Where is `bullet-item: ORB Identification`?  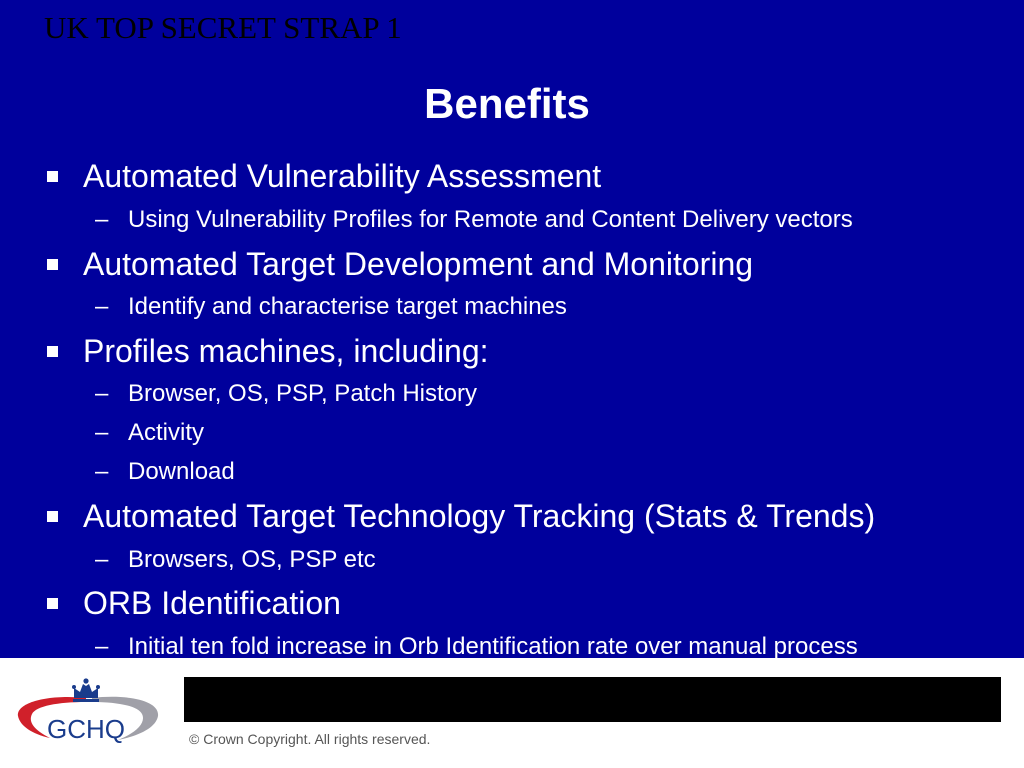
bullet-item: ORB Identification is located at coordinates (212, 603).